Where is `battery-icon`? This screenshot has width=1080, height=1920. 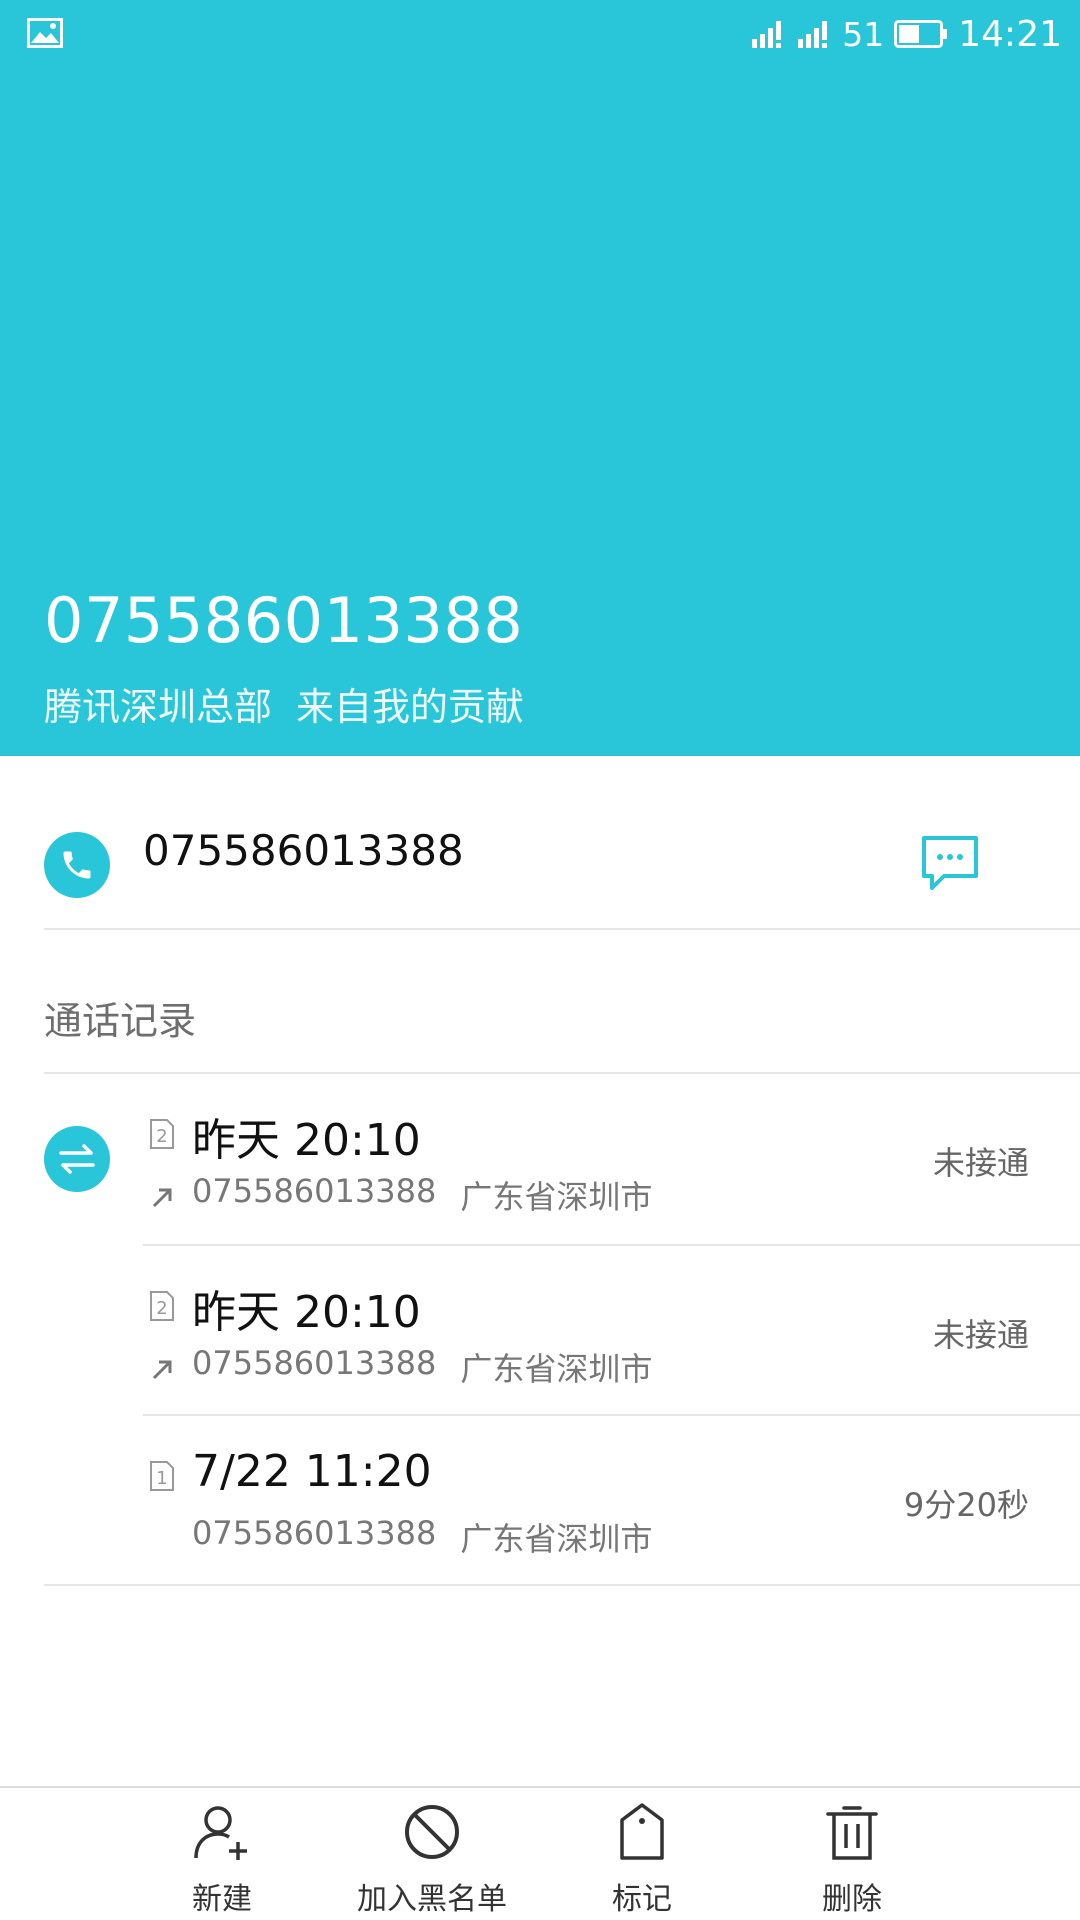
battery-icon is located at coordinates (921, 34).